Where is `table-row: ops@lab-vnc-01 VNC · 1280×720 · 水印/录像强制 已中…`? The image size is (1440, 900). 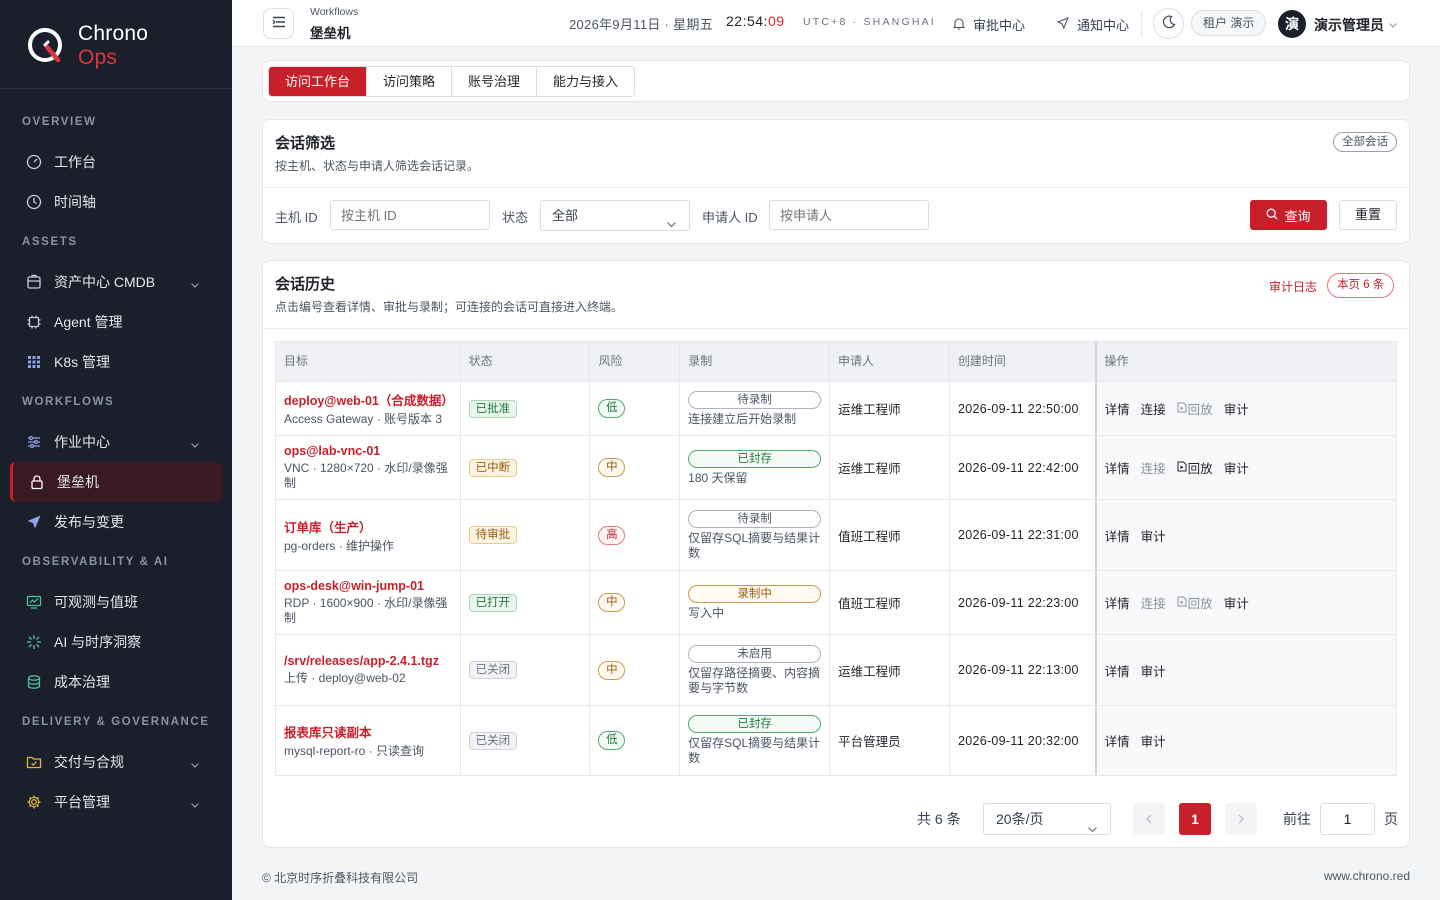 table-row: ops@lab-vnc-01 VNC · 1280×720 · 水印/录像强制 已中… is located at coordinates (836, 468).